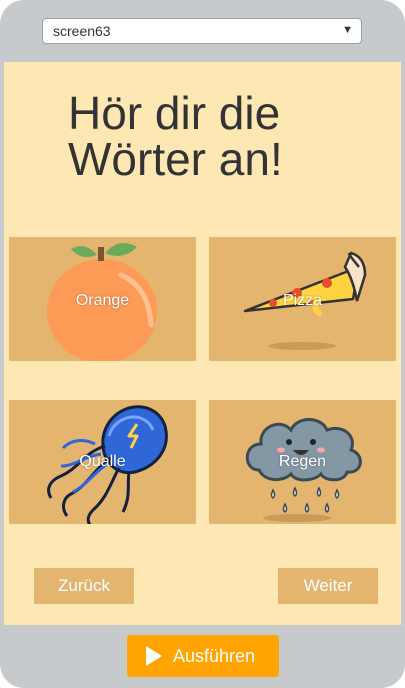  I want to click on page-title: Hör dir die Wörter an!, so click(175, 136).